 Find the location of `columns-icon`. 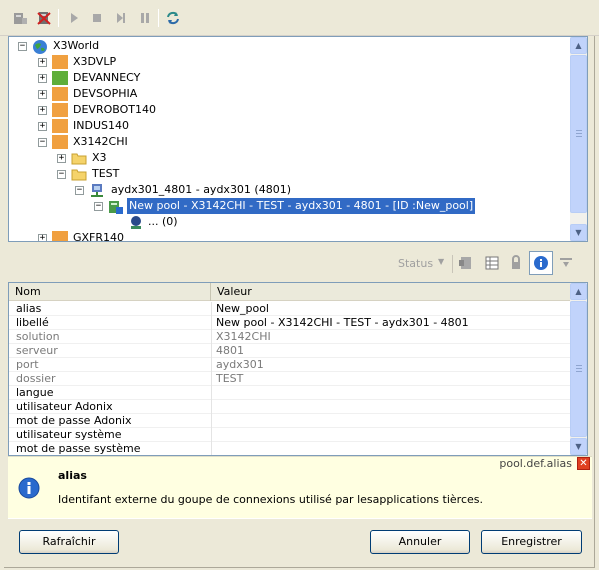

columns-icon is located at coordinates (492, 263).